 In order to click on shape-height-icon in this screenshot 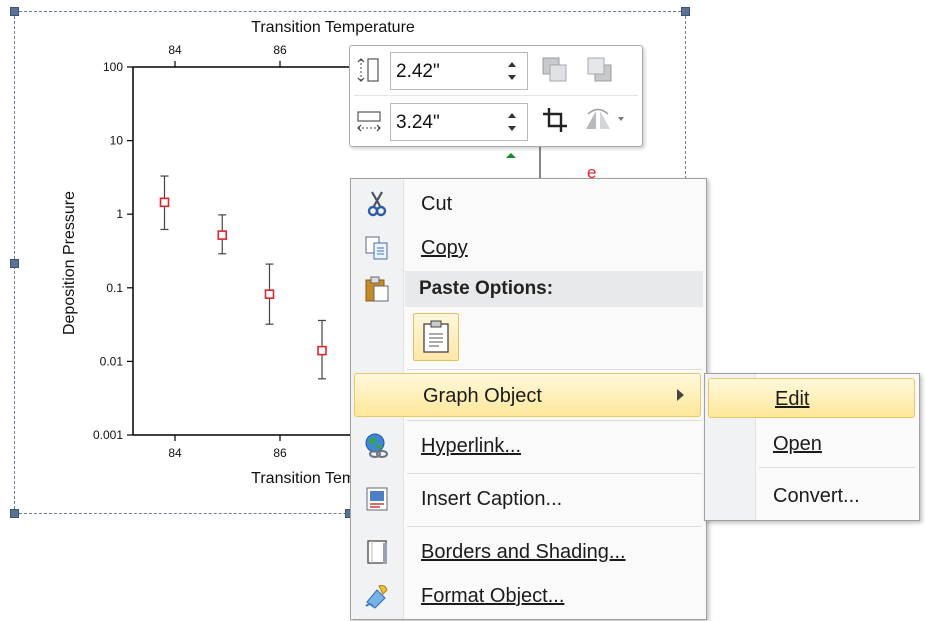, I will do `click(368, 70)`.